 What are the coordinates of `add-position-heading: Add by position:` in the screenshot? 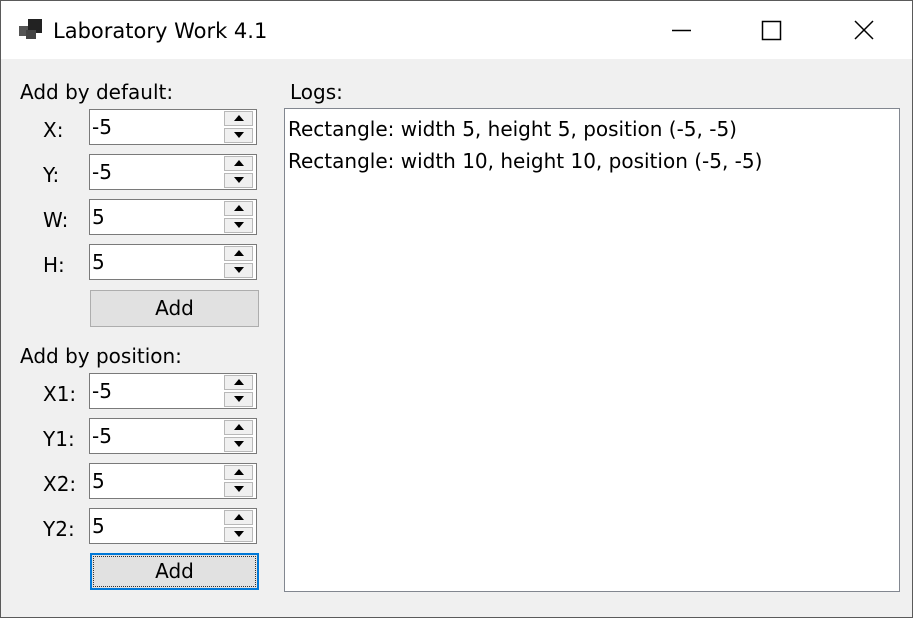 It's located at (101, 356).